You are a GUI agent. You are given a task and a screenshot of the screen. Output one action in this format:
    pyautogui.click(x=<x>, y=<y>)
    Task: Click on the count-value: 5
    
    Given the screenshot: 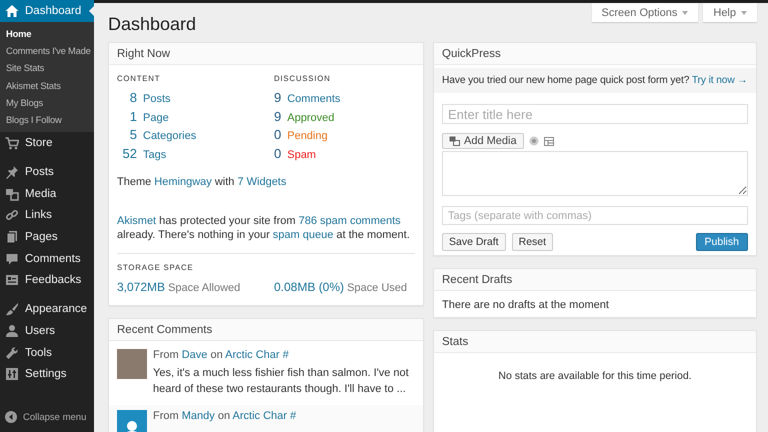 What is the action you would take?
    pyautogui.click(x=132, y=134)
    